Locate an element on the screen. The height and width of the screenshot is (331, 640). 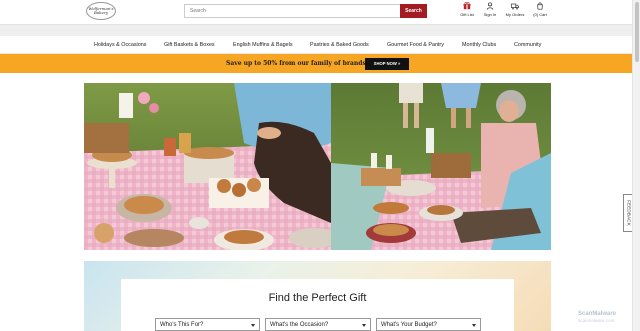
scrollbar-thumb is located at coordinates (637, 32).